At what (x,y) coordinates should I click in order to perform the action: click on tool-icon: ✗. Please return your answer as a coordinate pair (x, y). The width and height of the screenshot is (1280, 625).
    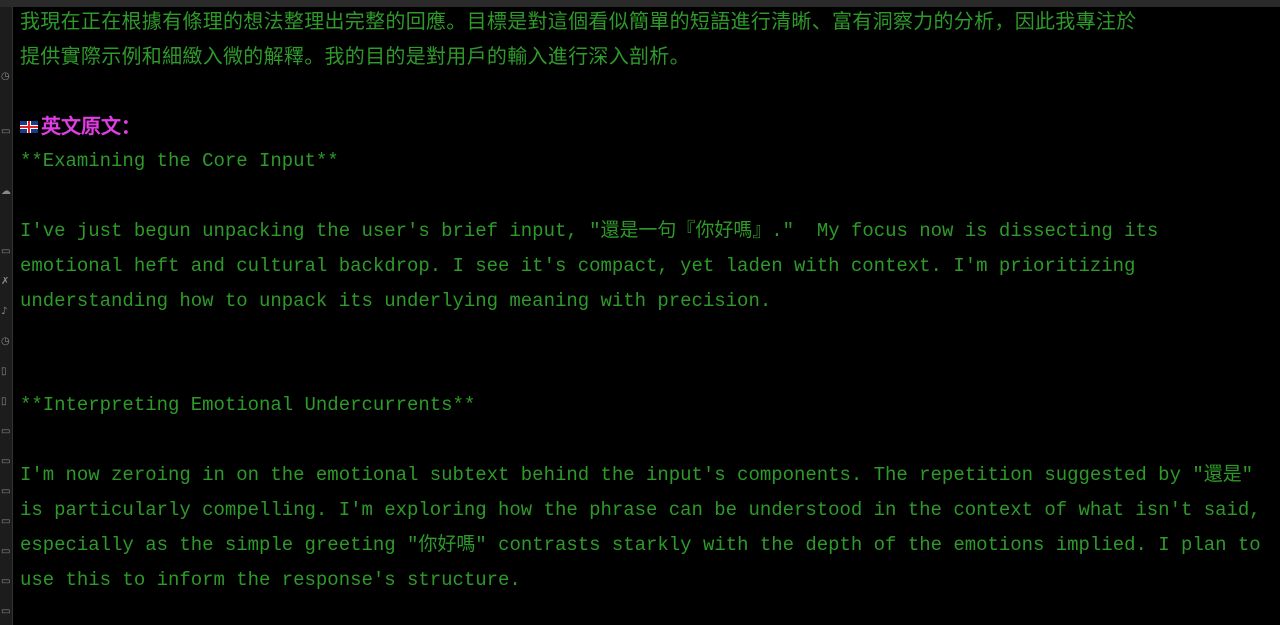
    Looking at the image, I should click on (6, 282).